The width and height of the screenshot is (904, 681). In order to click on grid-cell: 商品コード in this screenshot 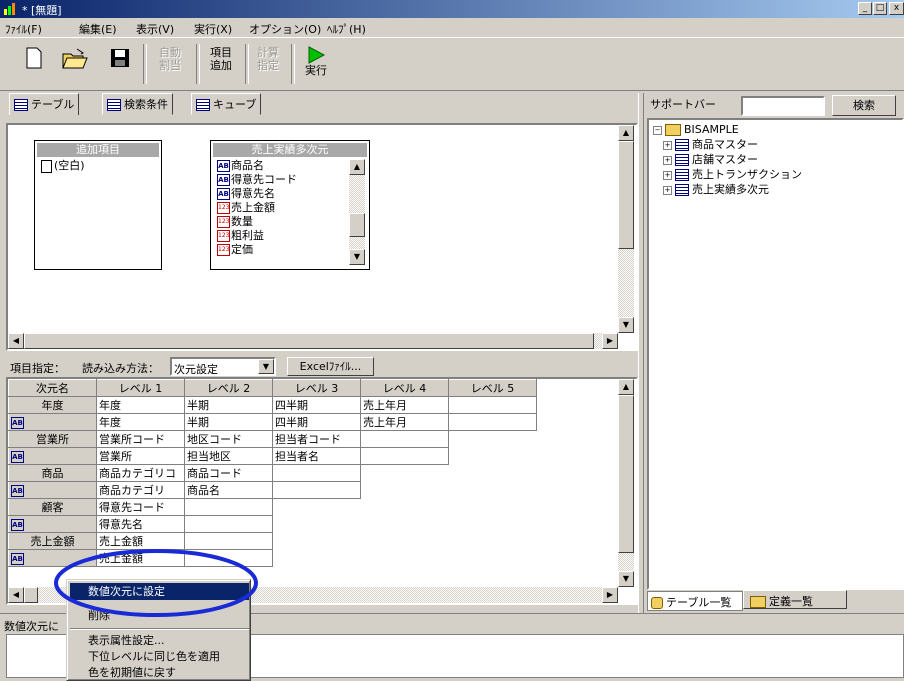, I will do `click(228, 473)`.